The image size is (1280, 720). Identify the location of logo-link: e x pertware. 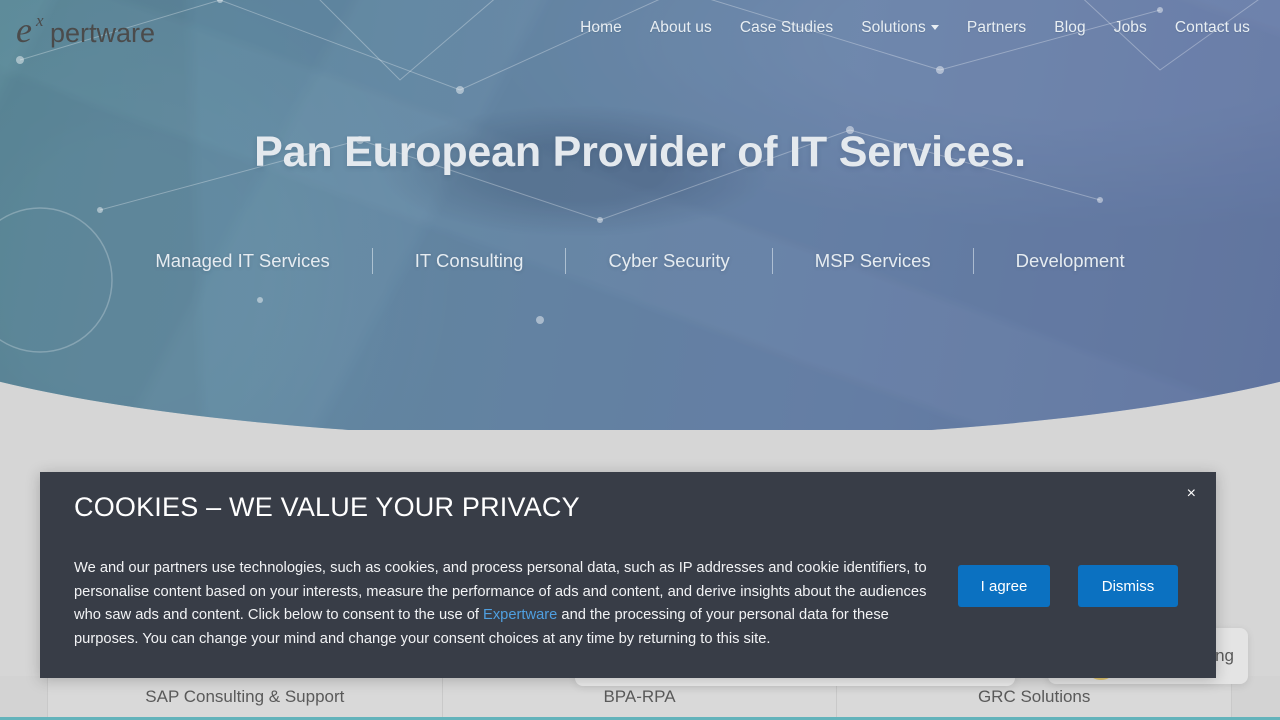
(99, 30).